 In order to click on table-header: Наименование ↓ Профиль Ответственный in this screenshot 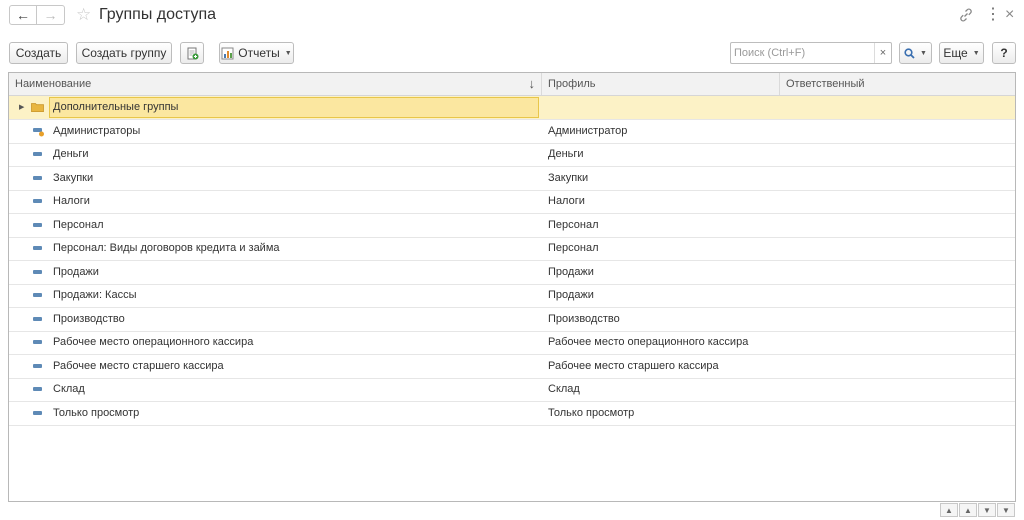, I will do `click(512, 84)`.